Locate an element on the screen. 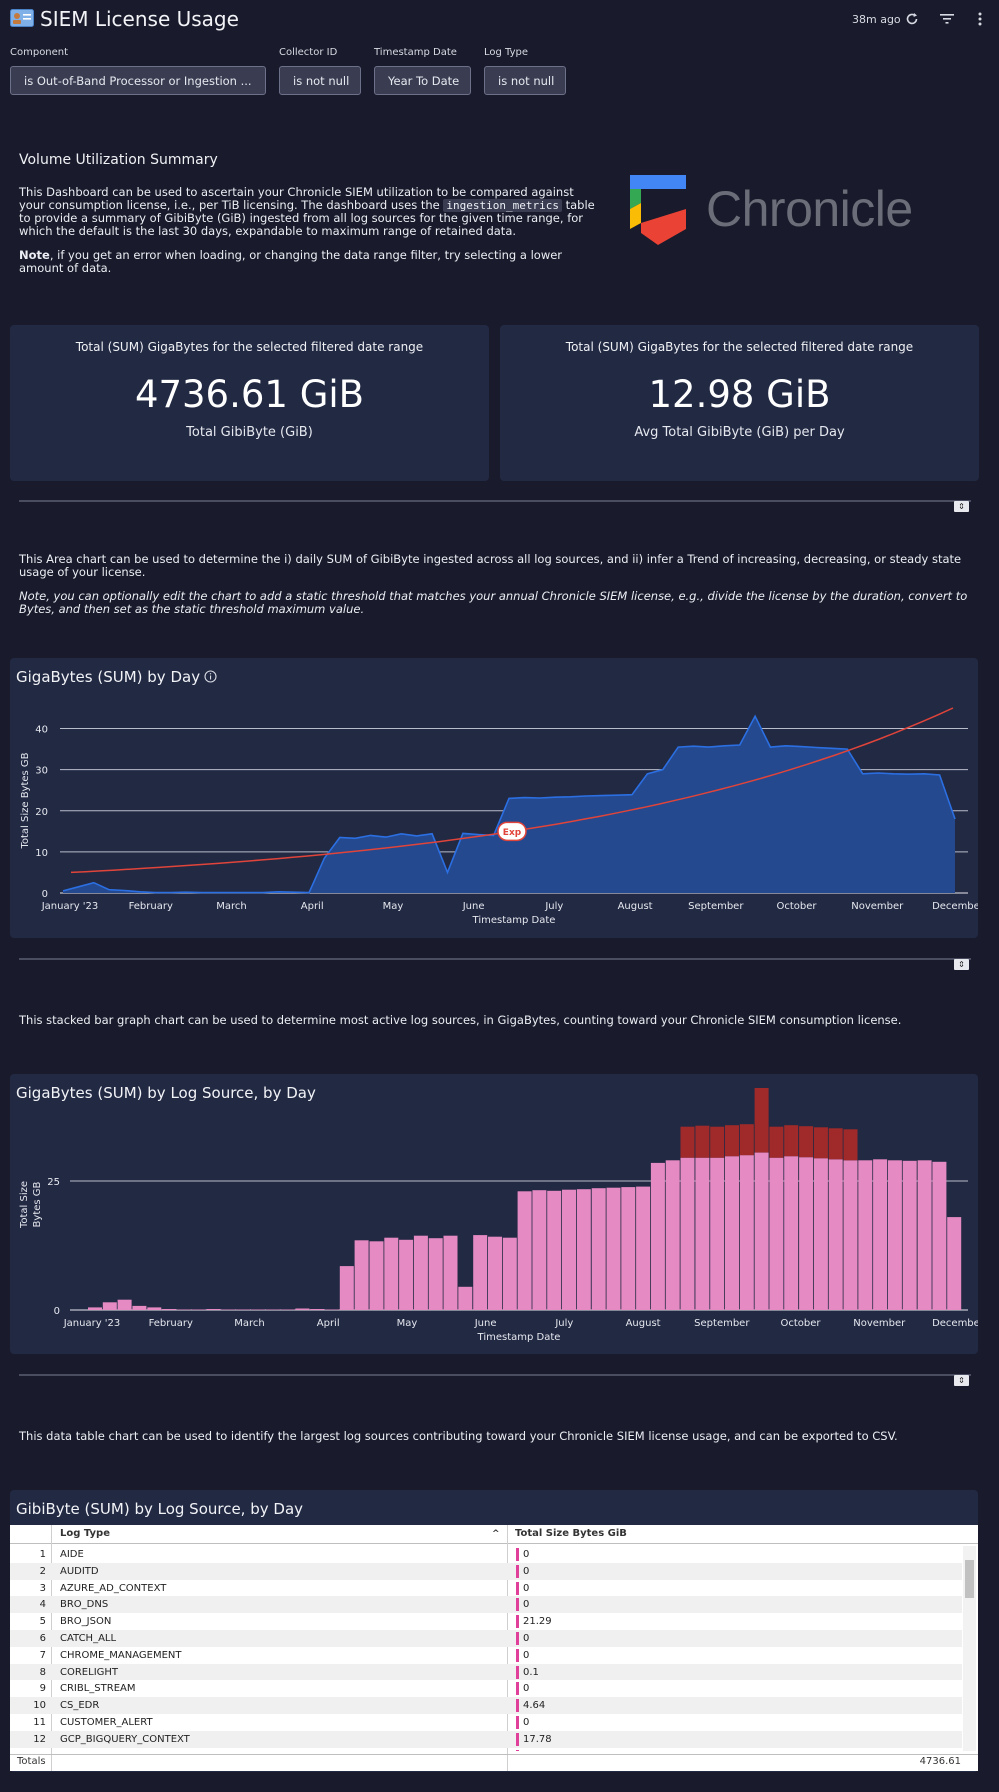 The width and height of the screenshot is (999, 1792). filter-collector-id: is not null is located at coordinates (320, 80).